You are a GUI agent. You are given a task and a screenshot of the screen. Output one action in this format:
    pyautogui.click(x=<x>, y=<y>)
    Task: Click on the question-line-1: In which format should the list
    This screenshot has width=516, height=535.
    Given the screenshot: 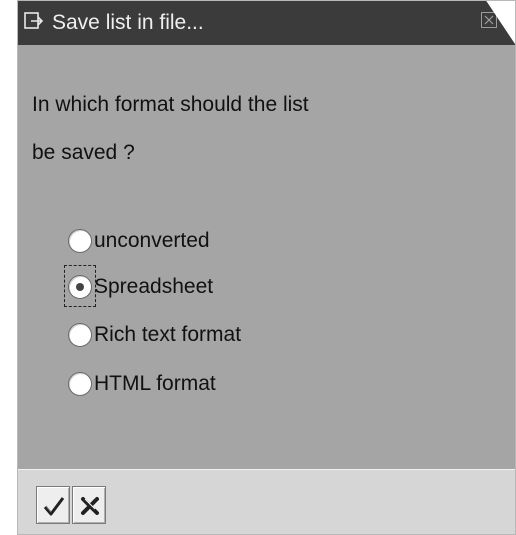 What is the action you would take?
    pyautogui.click(x=170, y=104)
    